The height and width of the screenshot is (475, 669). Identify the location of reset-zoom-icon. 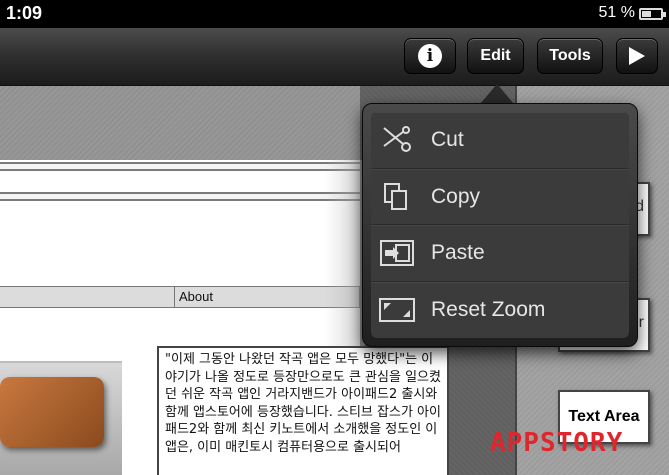
(397, 310).